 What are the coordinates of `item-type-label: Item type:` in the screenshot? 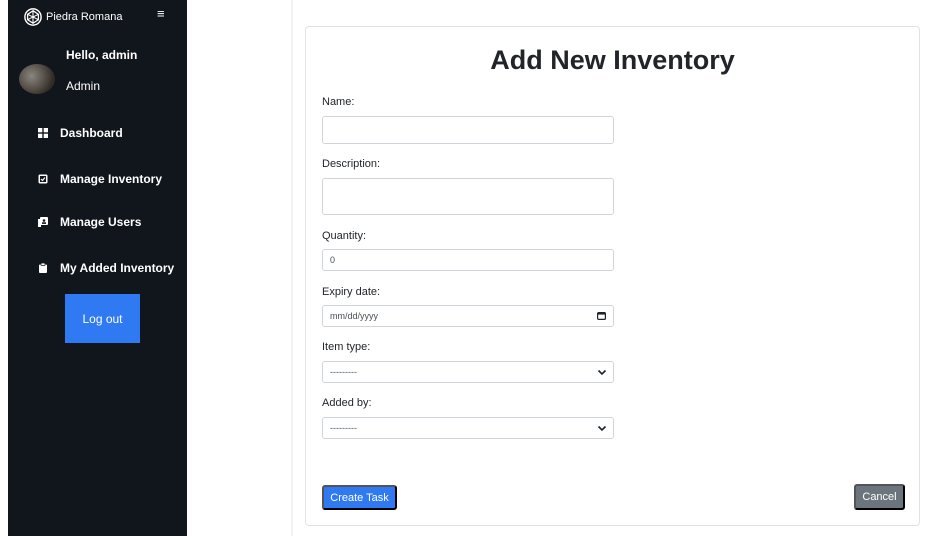 It's located at (346, 347).